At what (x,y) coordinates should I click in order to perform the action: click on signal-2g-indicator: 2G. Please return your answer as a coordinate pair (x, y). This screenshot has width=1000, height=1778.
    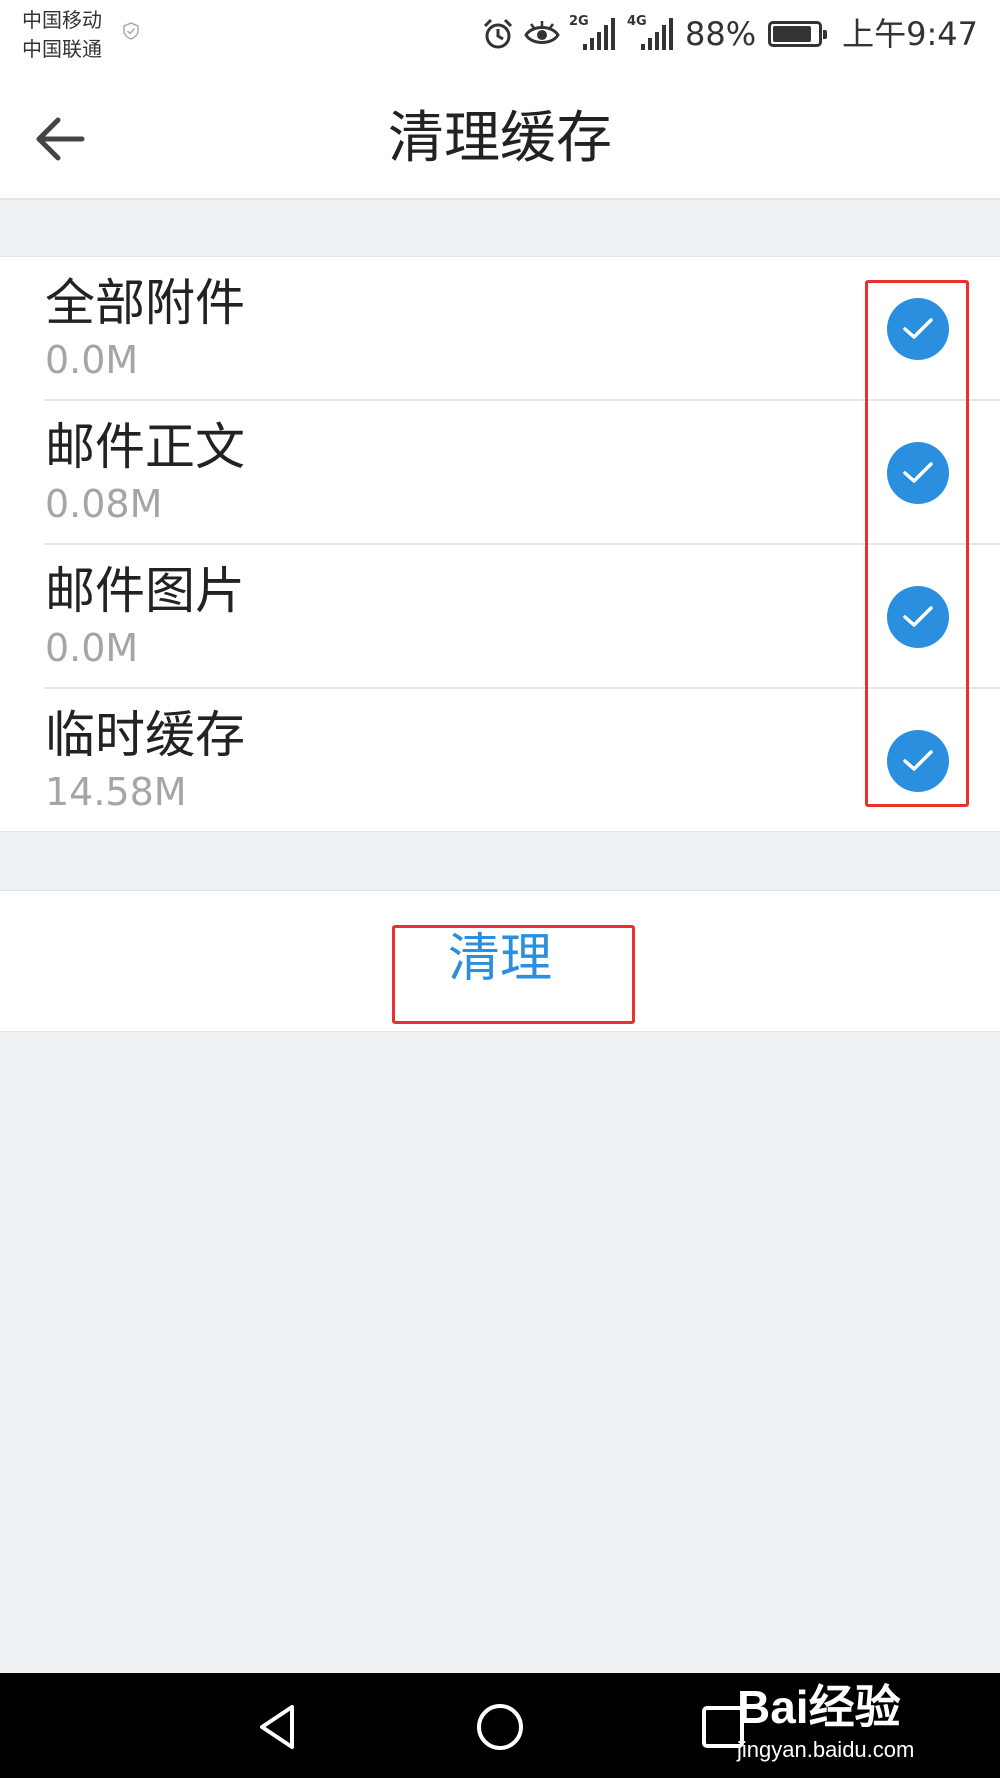
    Looking at the image, I should click on (594, 34).